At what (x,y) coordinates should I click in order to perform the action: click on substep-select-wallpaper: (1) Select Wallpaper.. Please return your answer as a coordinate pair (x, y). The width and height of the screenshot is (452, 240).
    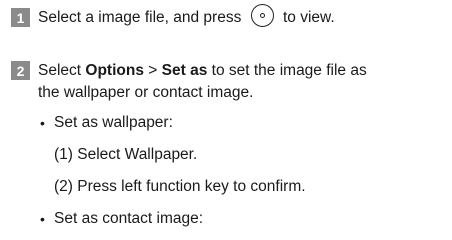
    Looking at the image, I should click on (126, 154).